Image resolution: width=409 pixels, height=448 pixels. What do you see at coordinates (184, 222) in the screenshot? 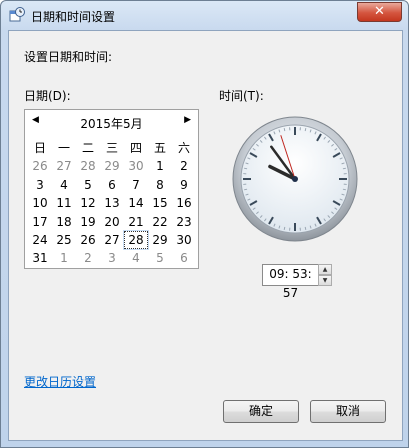
I see `calendar-day: 23` at bounding box center [184, 222].